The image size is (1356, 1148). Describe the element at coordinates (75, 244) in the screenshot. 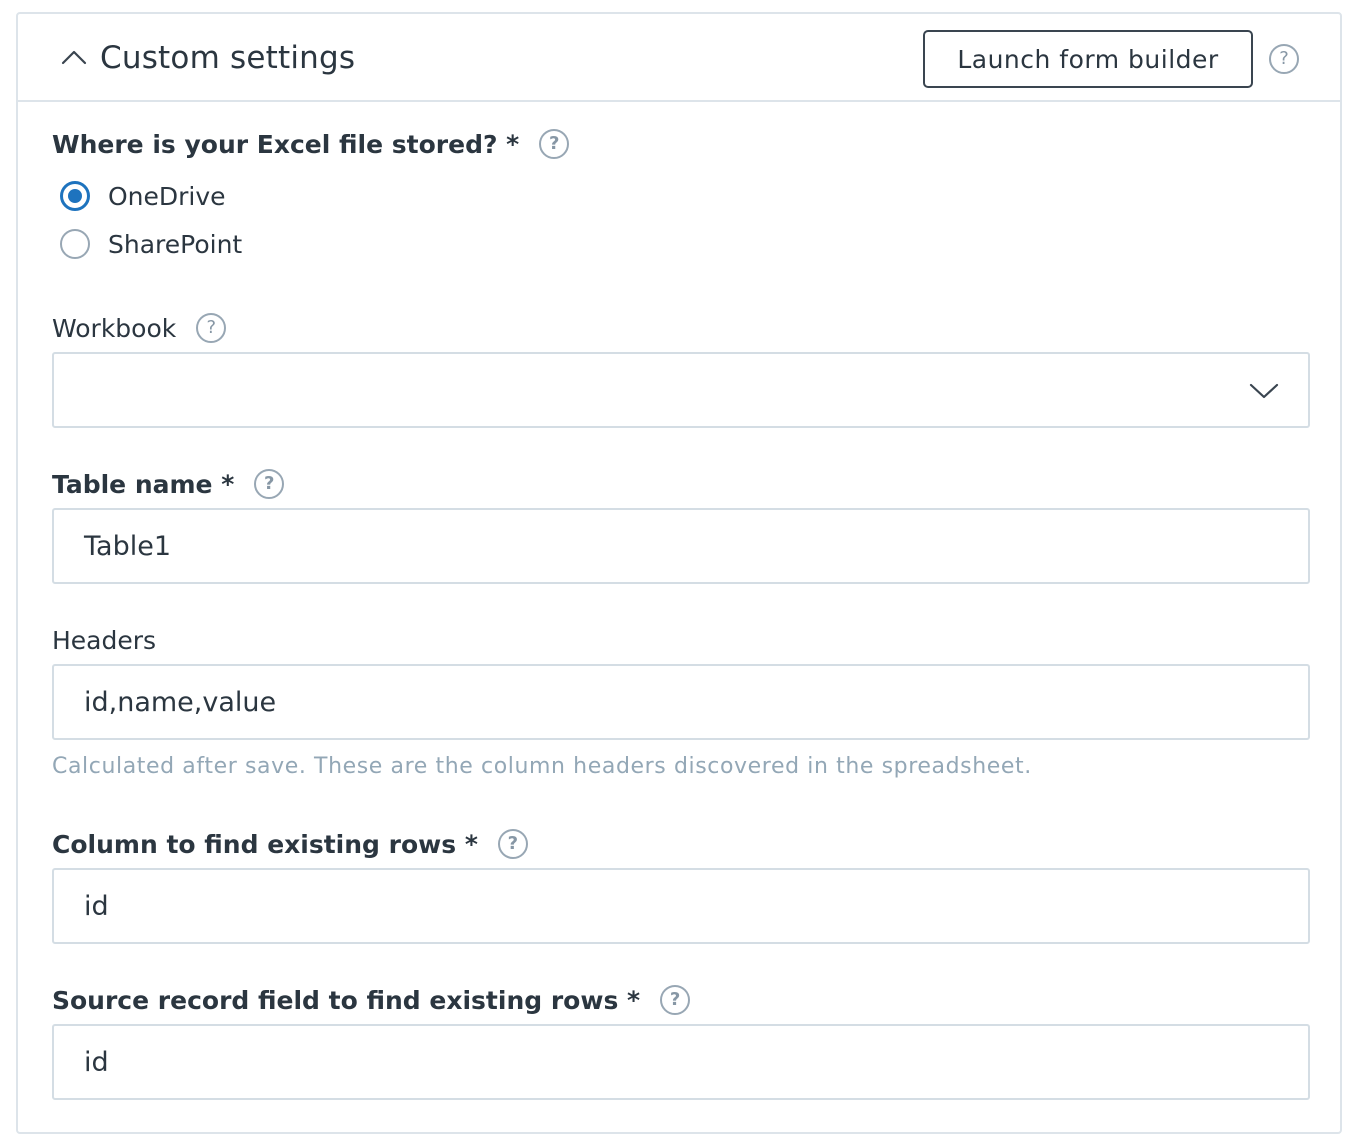

I see `radio-button-sharepoint` at that location.